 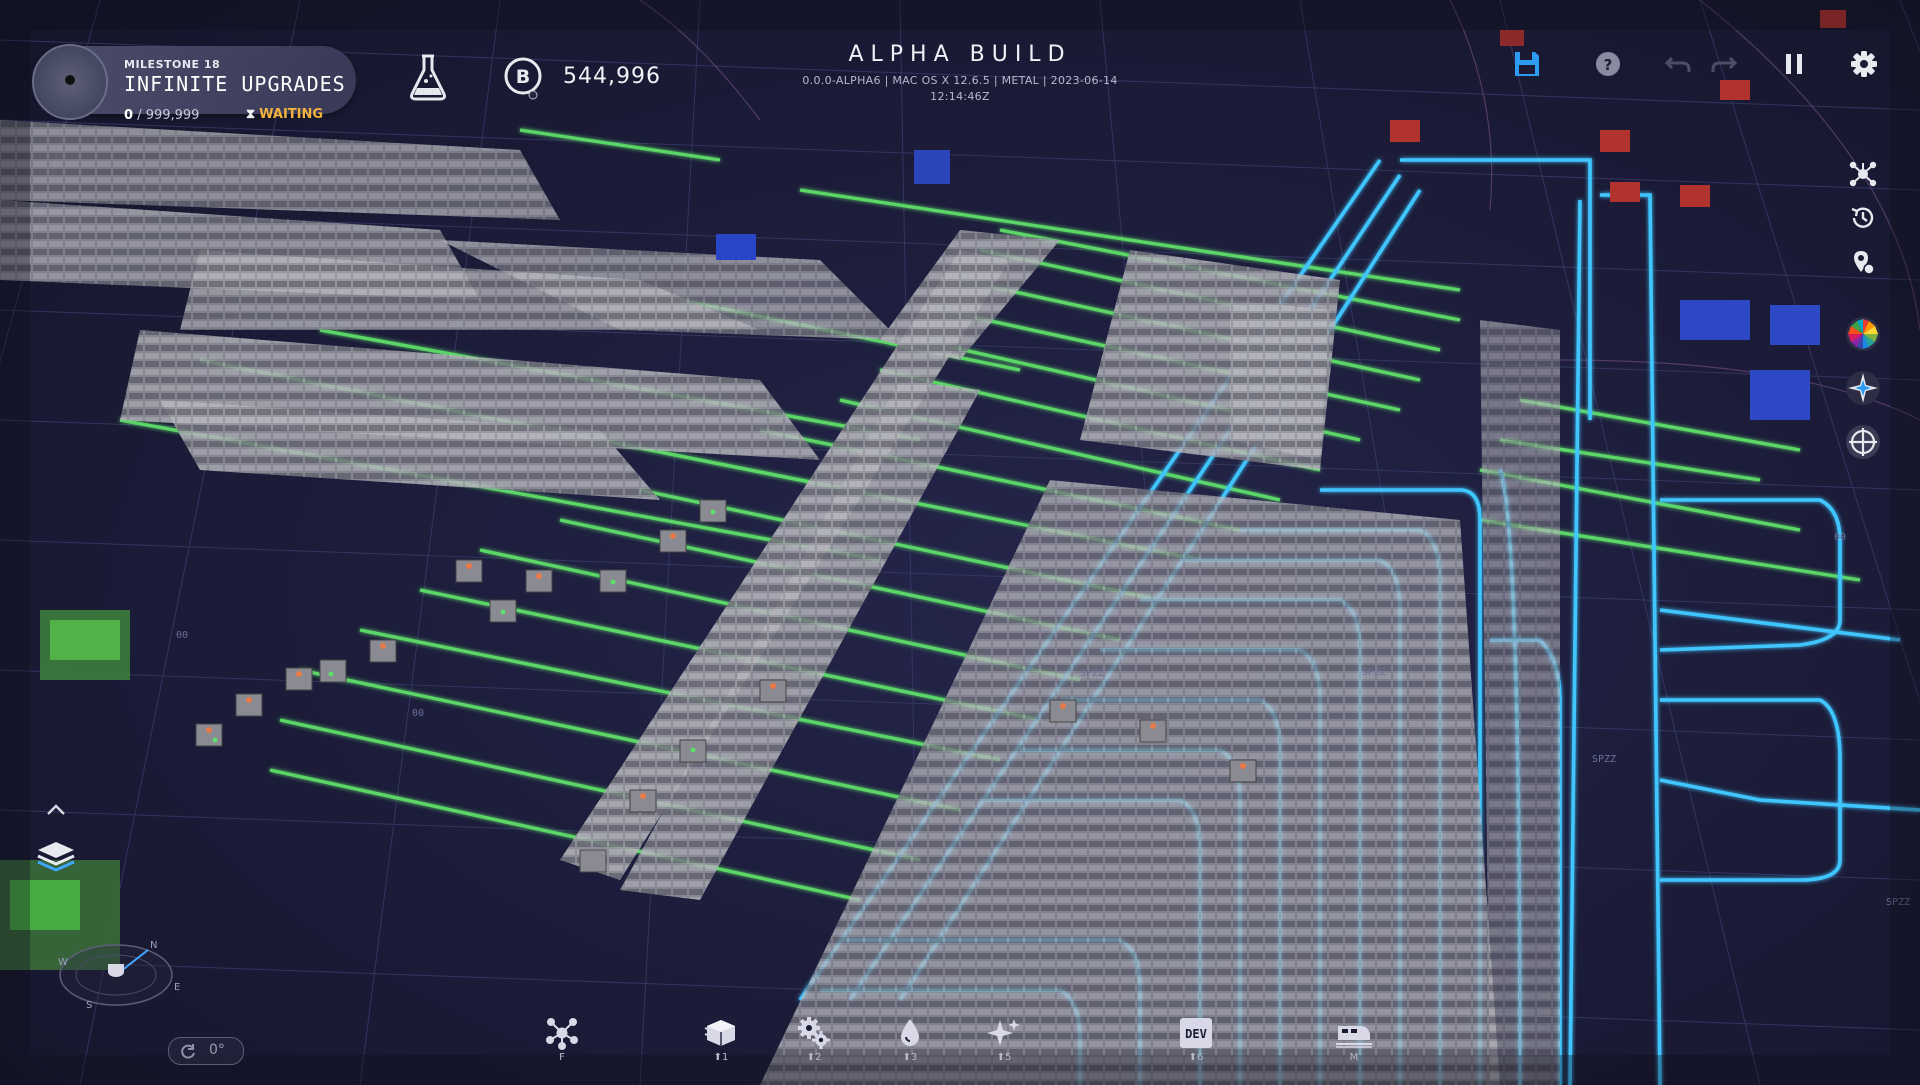 I want to click on milestone-title: INFINITE UPGRADES, so click(x=235, y=84).